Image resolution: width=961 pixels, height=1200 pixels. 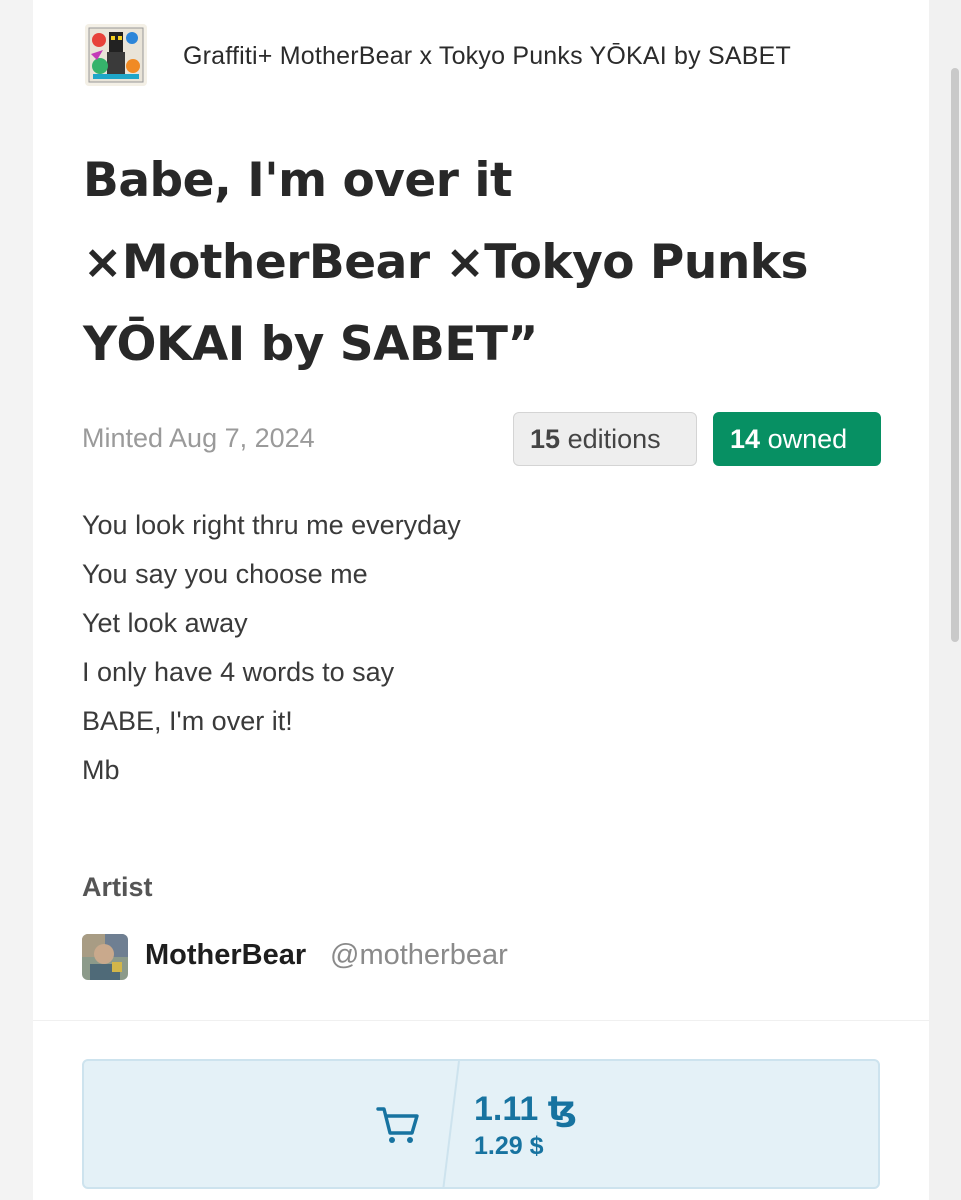 I want to click on token-title-line: Babe, I'm over it, so click(x=297, y=180).